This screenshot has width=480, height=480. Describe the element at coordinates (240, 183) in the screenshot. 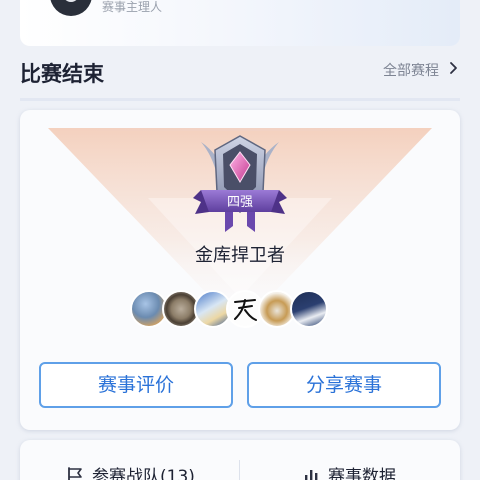

I see `trophy-badge-icon: 四强` at that location.